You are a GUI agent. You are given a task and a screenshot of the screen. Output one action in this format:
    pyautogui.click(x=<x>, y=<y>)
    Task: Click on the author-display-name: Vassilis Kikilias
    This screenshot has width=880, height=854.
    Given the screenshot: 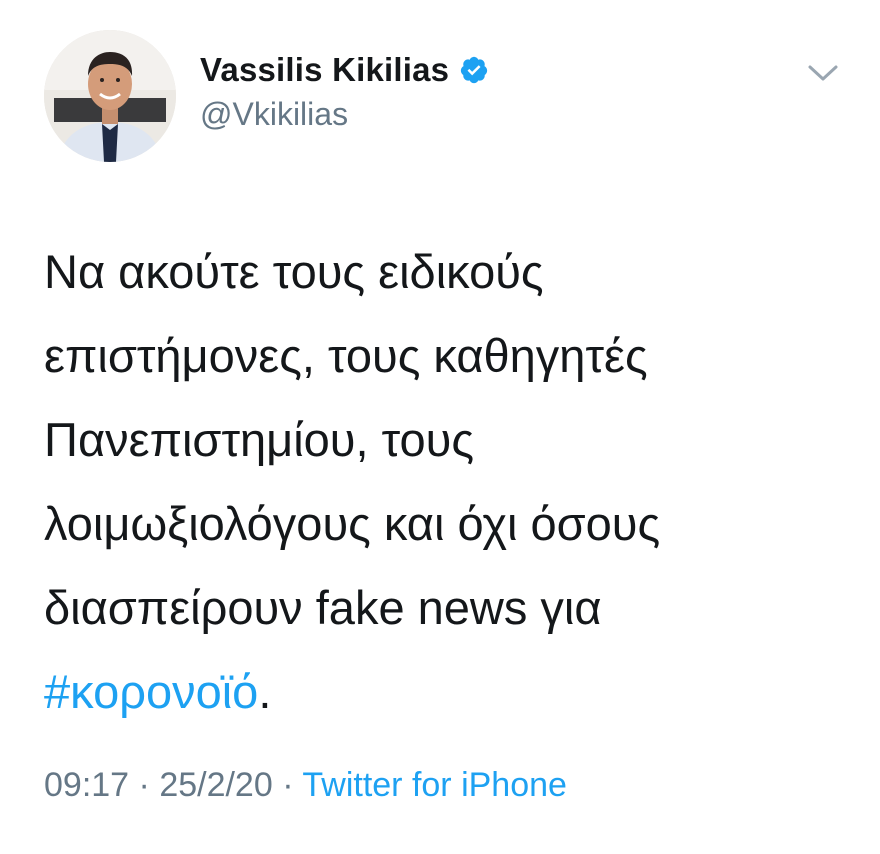 What is the action you would take?
    pyautogui.click(x=324, y=70)
    